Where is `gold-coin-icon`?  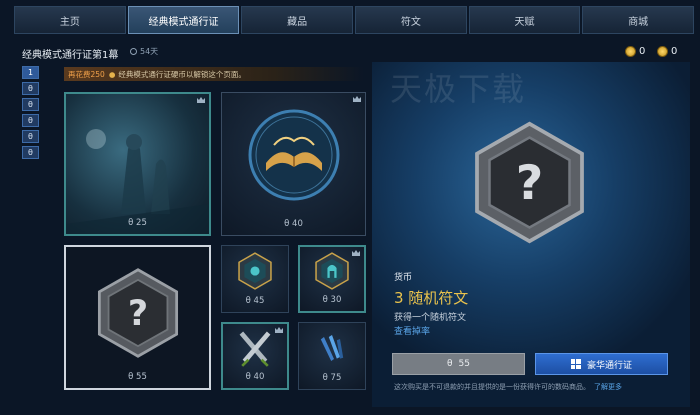 gold-coin-icon is located at coordinates (662, 51).